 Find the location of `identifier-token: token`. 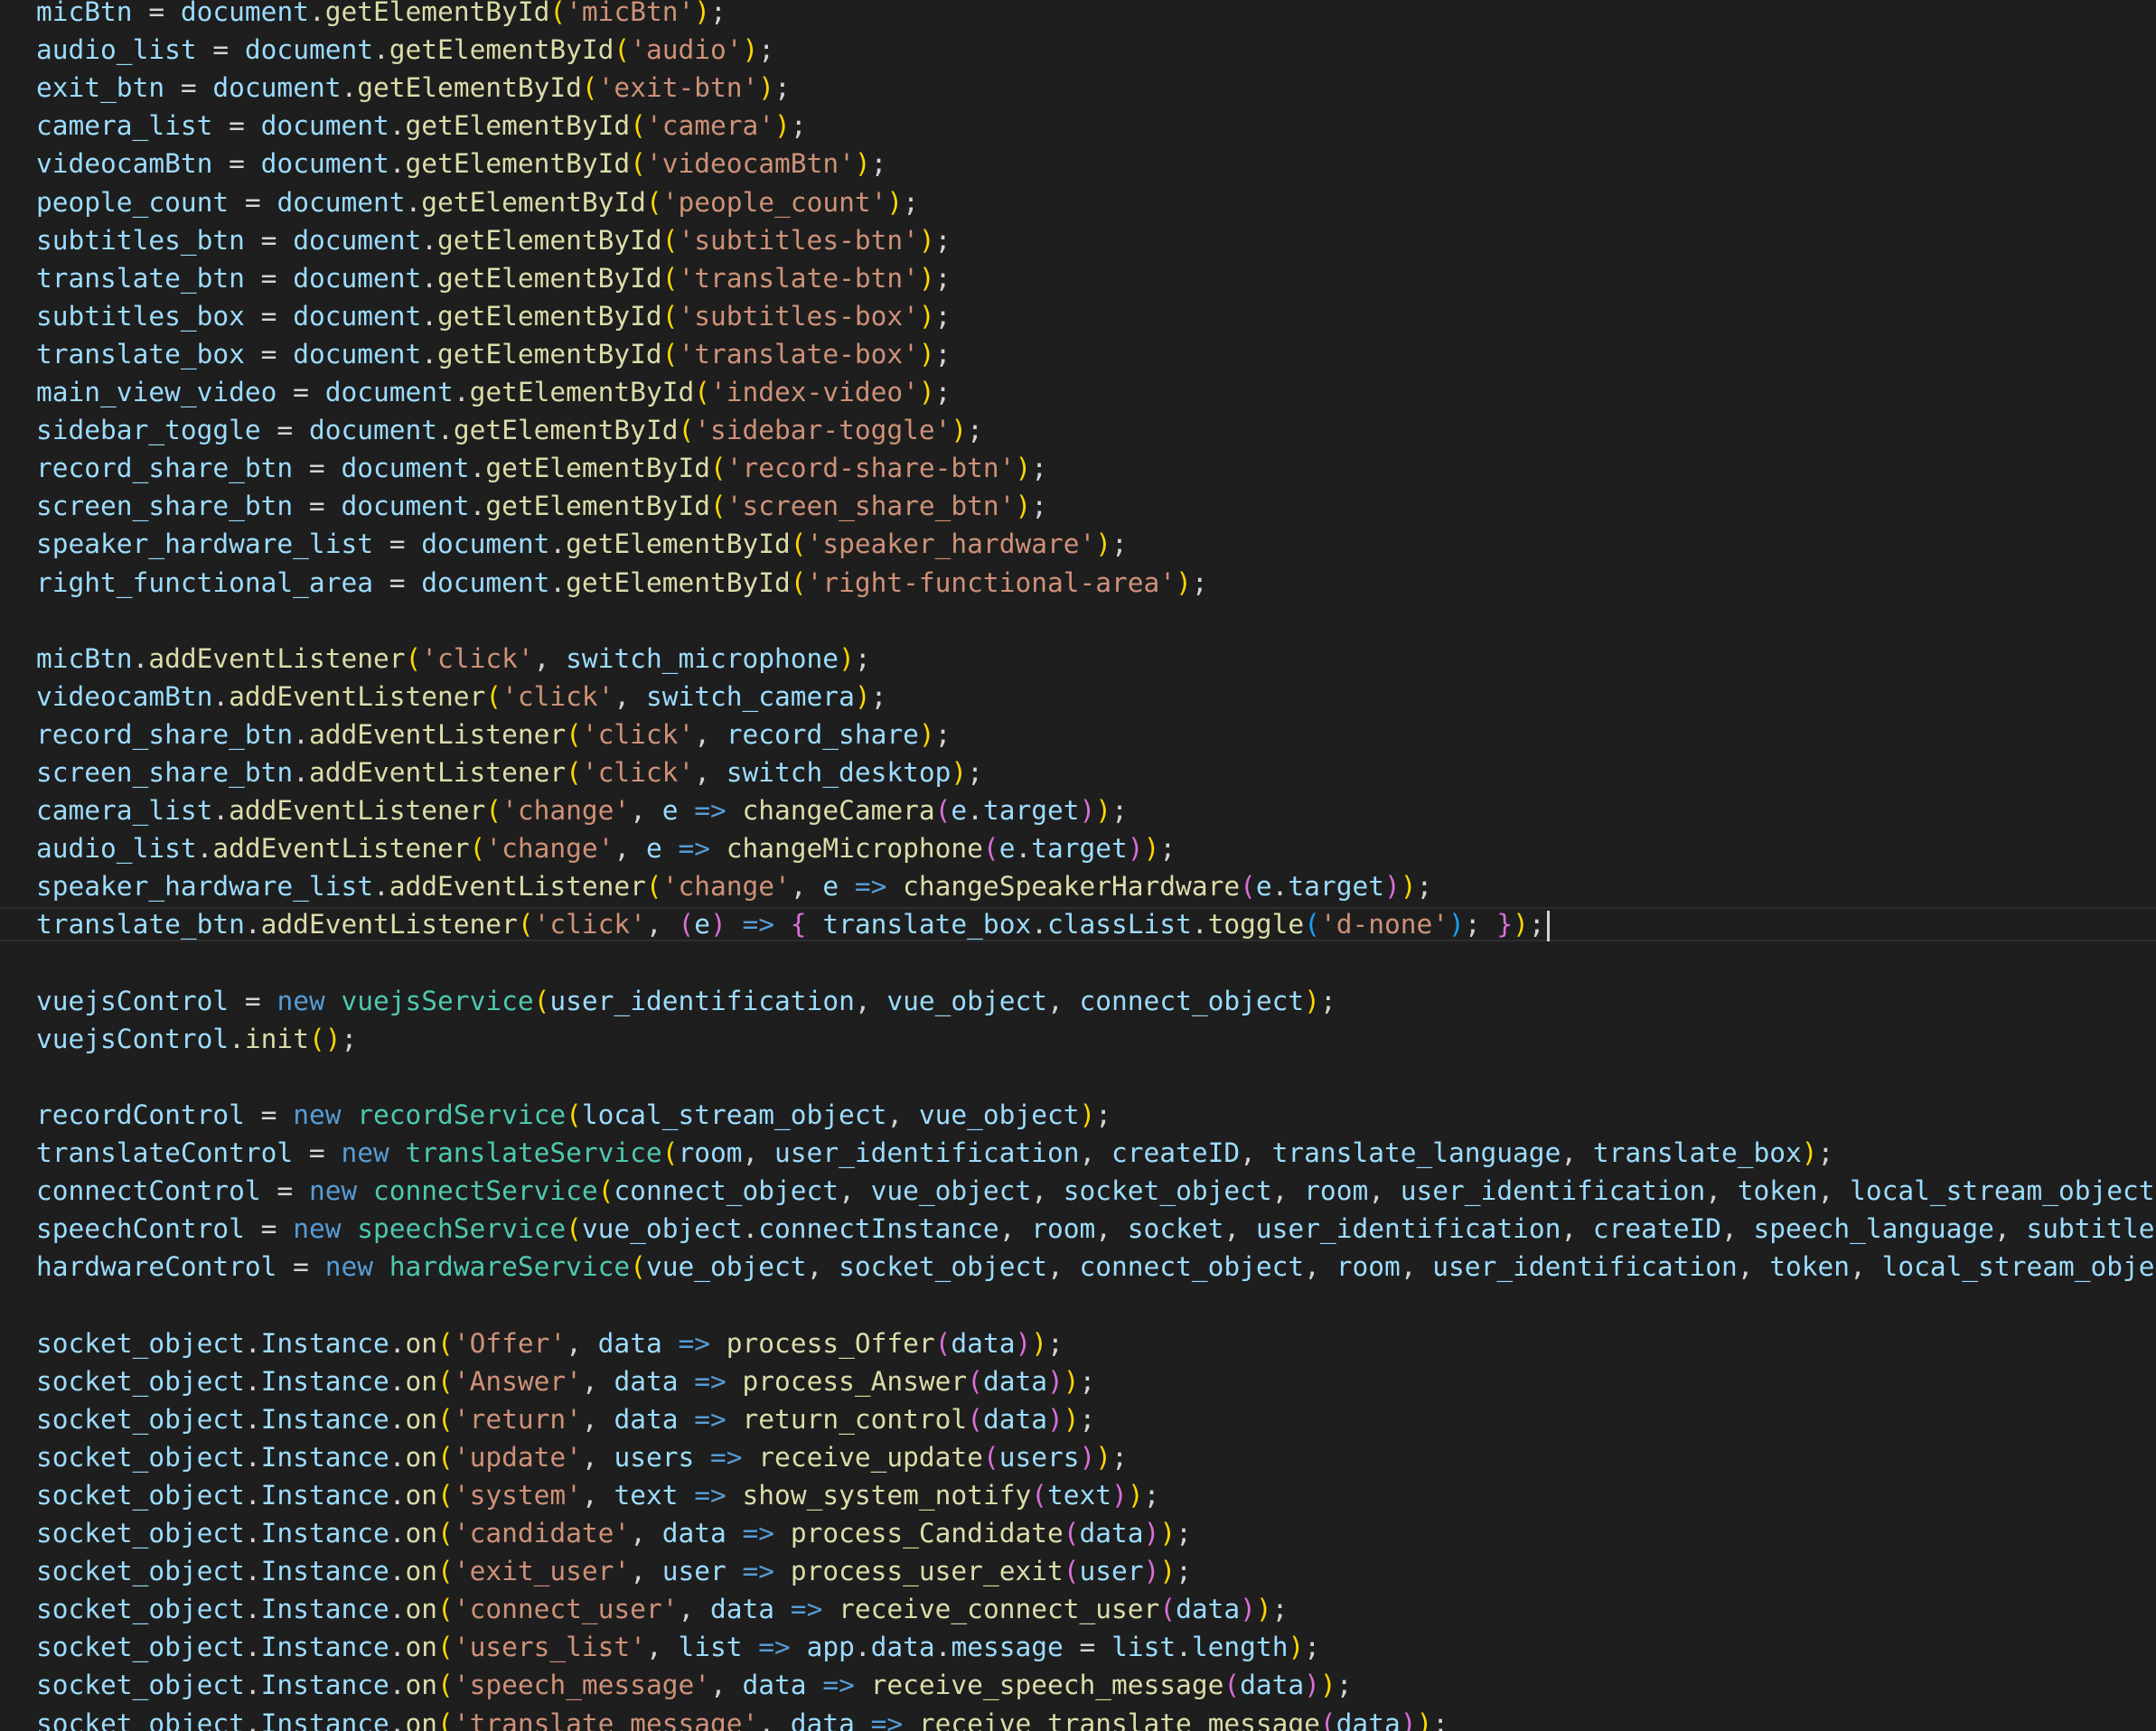

identifier-token: token is located at coordinates (1810, 1267).